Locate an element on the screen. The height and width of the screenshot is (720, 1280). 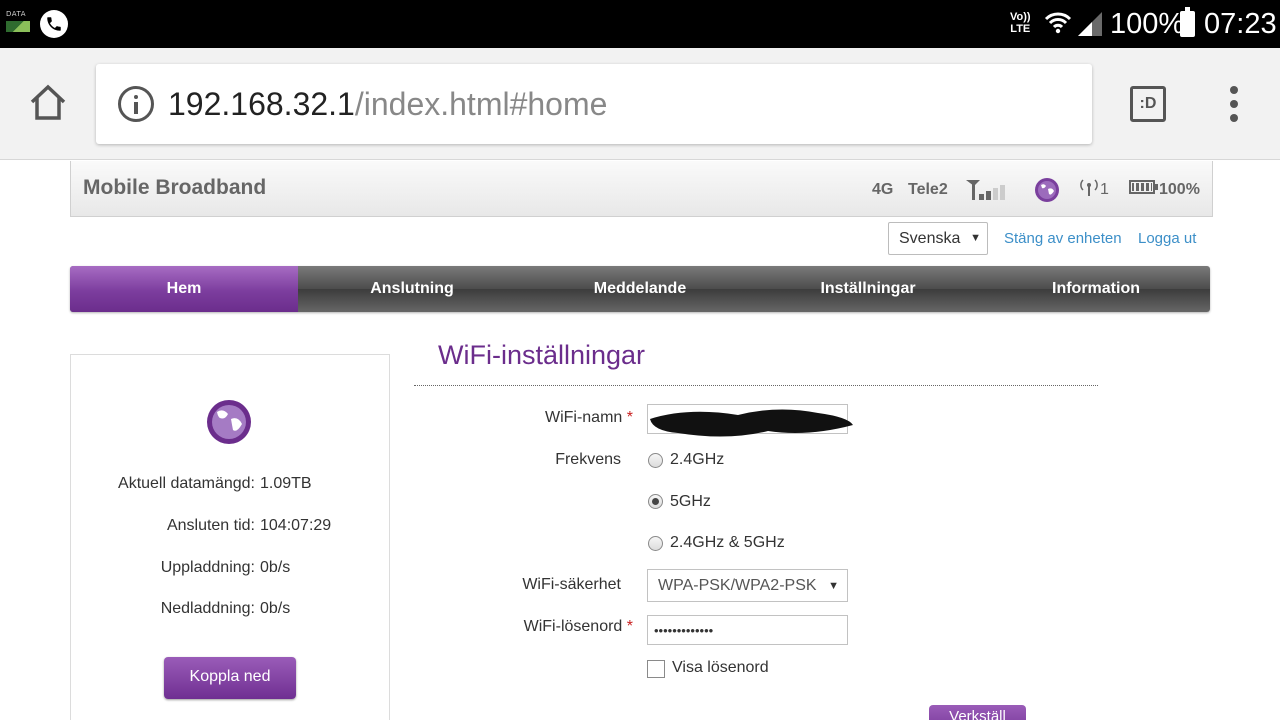
volte-icon: Vo)) LTE is located at coordinates (1020, 23).